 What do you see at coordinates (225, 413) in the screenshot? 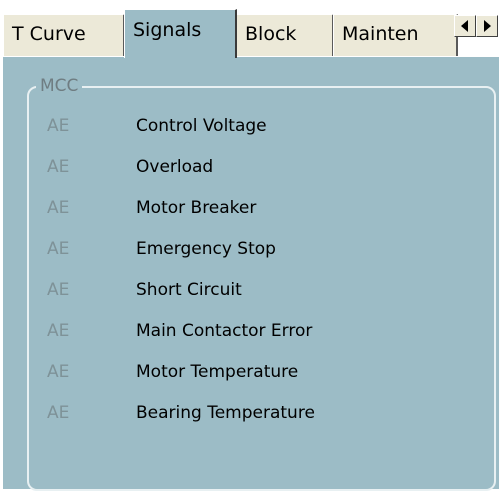
I see `signal-name: Bearing Temperature` at bounding box center [225, 413].